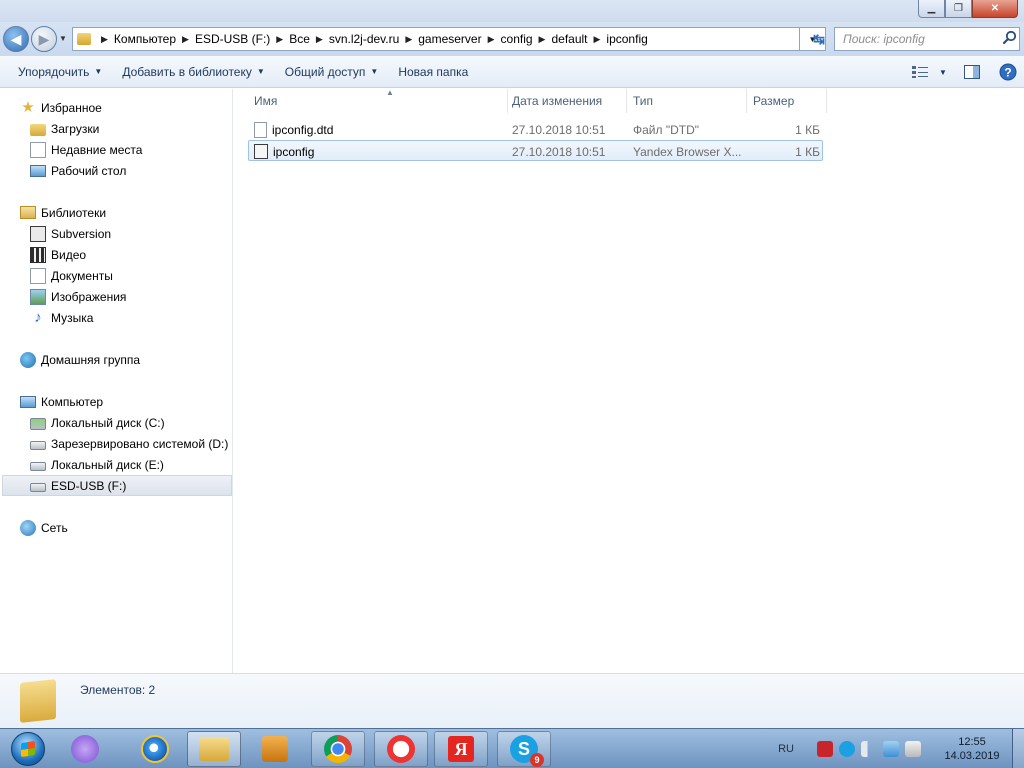  Describe the element at coordinates (145, 275) in the screenshot. I see `nav-documents: Документы` at that location.